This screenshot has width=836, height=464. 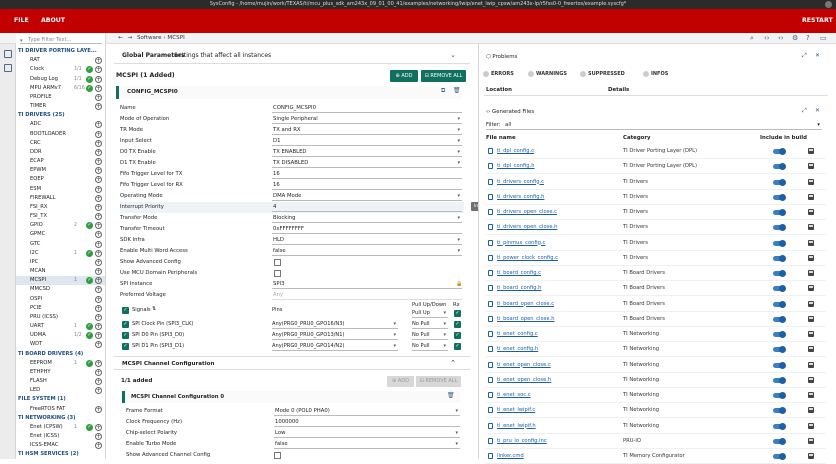 What do you see at coordinates (519, 288) in the screenshot?
I see `file-link: ti_board_config.h` at bounding box center [519, 288].